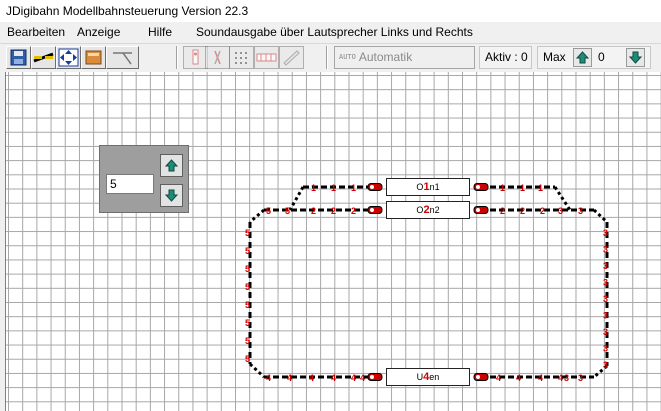 This screenshot has height=411, width=661. I want to click on block-1: O1n1, so click(428, 187).